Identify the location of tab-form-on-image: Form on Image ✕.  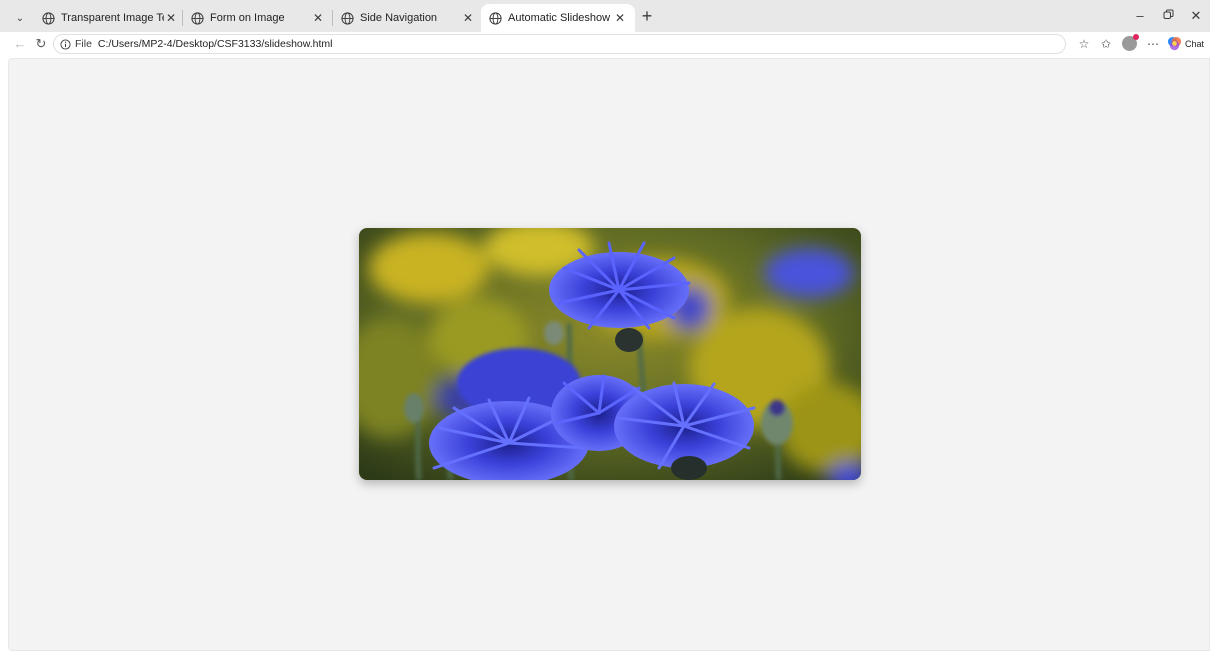
(258, 18).